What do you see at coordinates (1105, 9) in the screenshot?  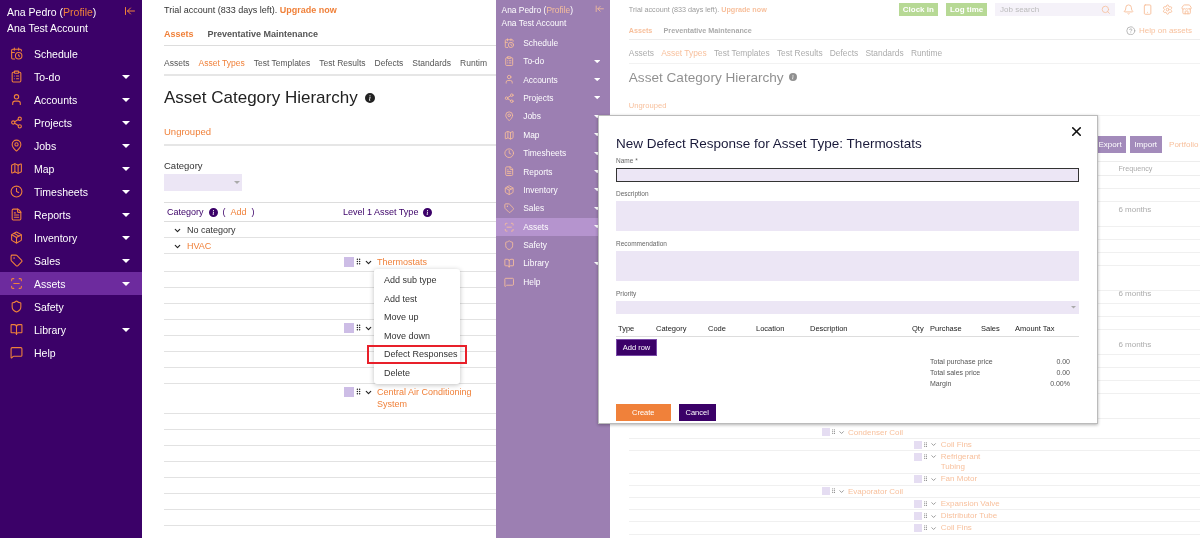 I see `search-icon` at bounding box center [1105, 9].